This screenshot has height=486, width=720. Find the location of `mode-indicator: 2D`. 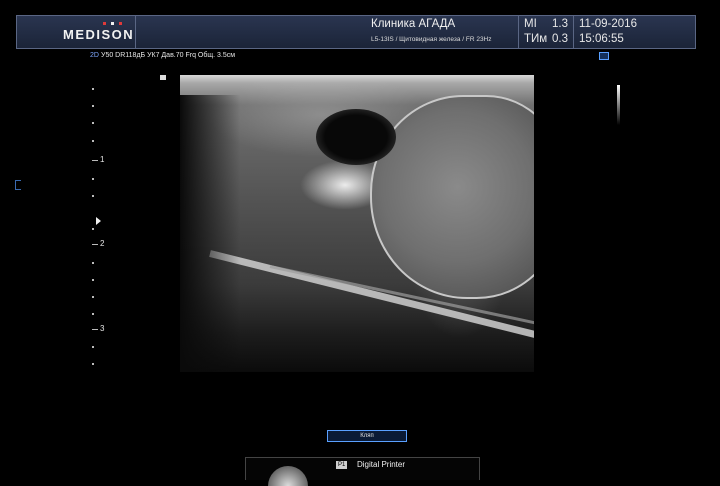

mode-indicator: 2D is located at coordinates (94, 55).